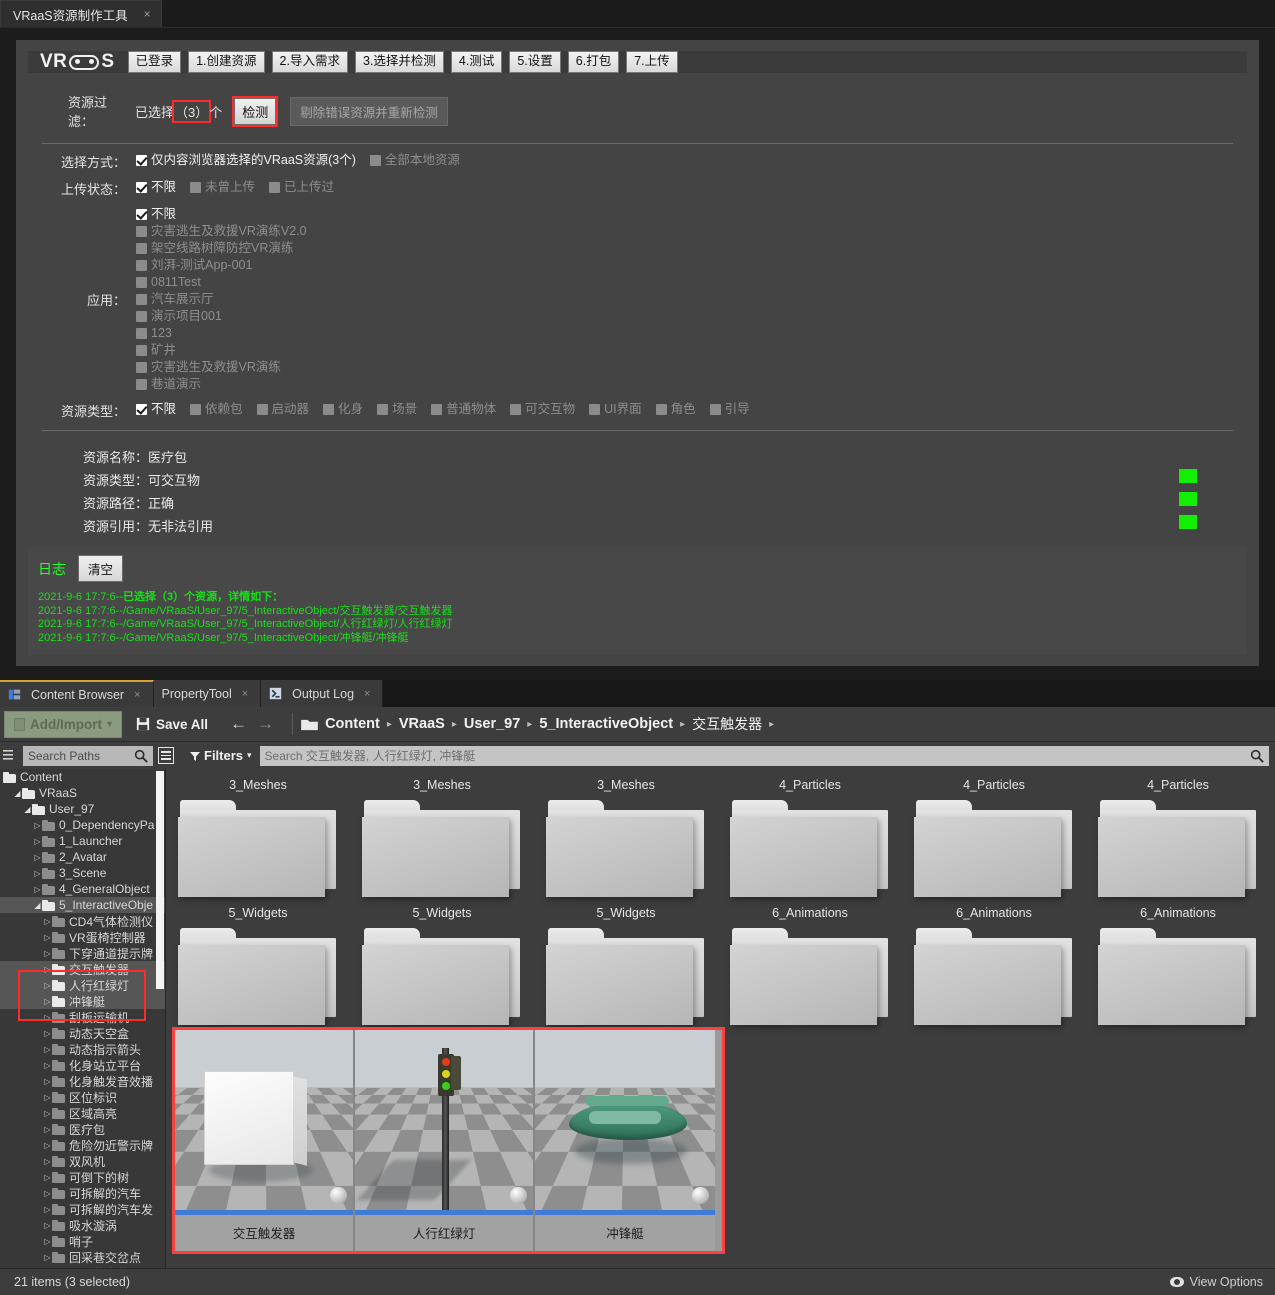 The height and width of the screenshot is (1295, 1275). I want to click on filter-checkbox: 启动器, so click(282, 409).